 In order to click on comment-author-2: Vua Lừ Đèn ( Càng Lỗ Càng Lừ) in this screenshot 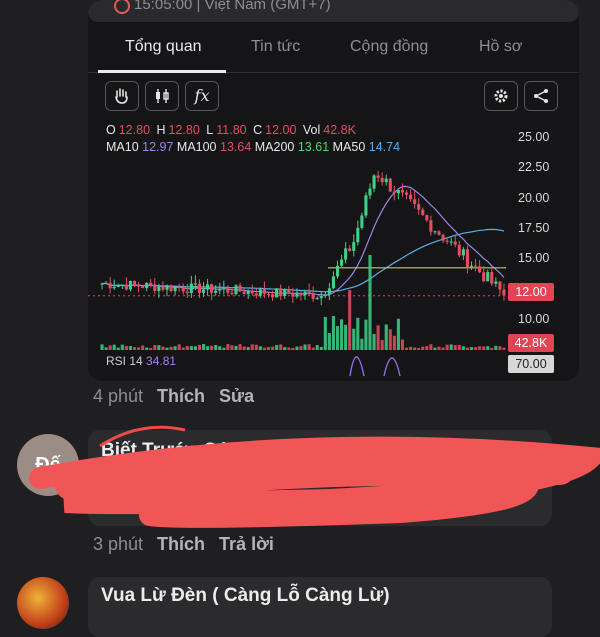, I will do `click(245, 596)`.